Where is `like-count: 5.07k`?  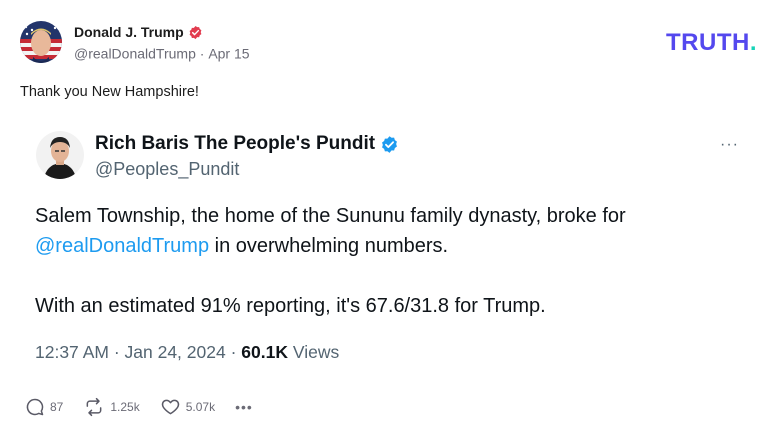
like-count: 5.07k is located at coordinates (200, 407).